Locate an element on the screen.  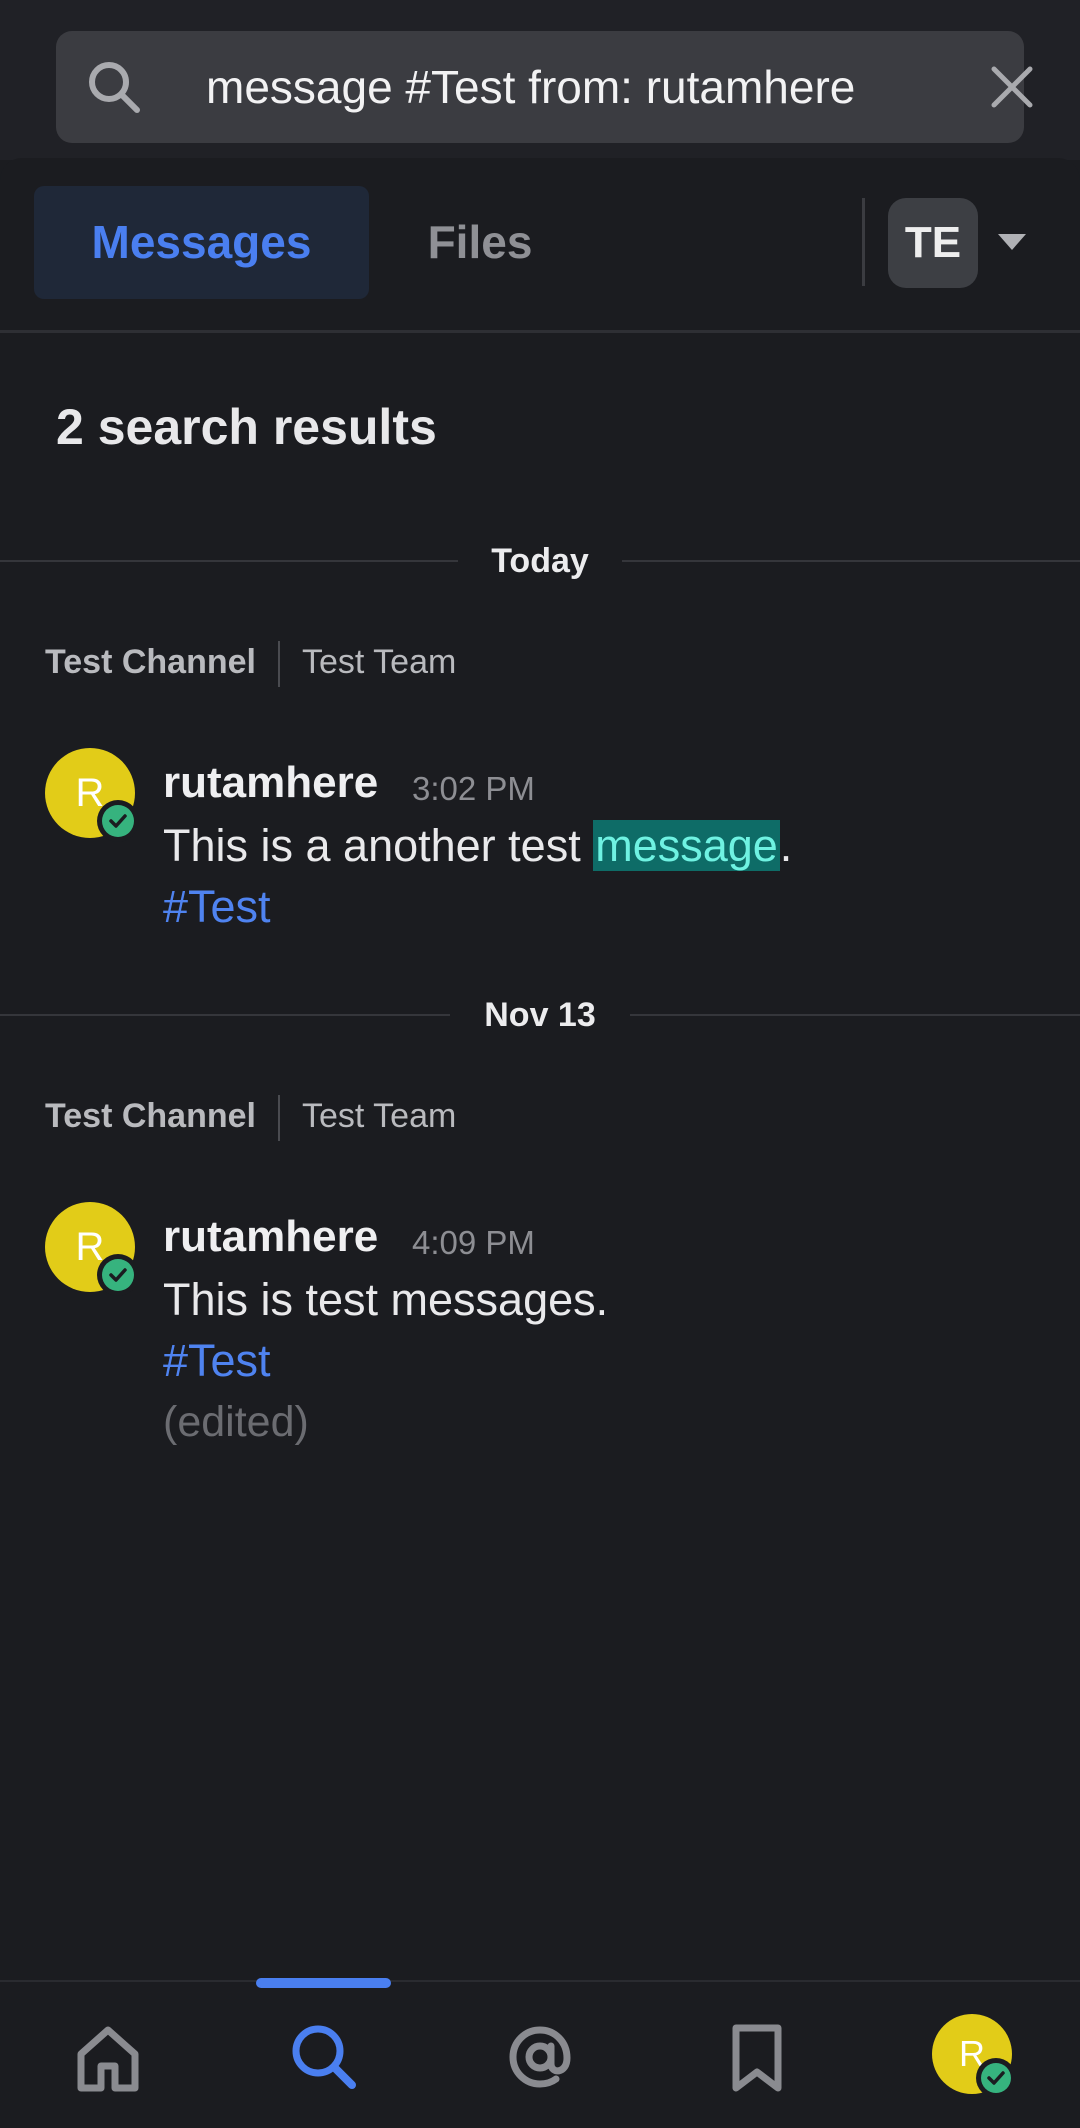
search-input: message #Test from: rutamhere is located at coordinates (544, 87).